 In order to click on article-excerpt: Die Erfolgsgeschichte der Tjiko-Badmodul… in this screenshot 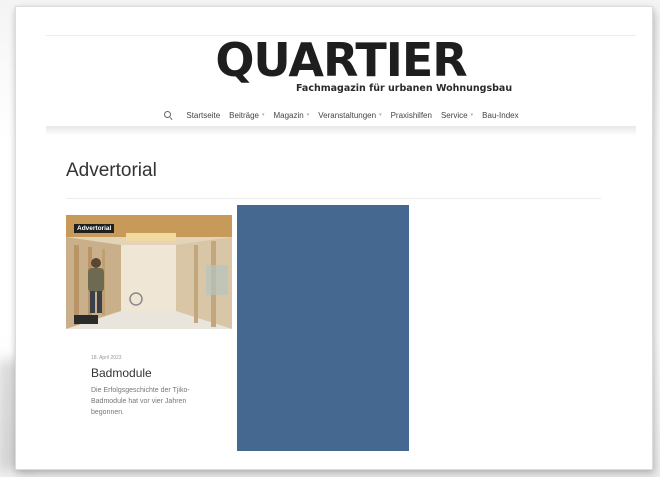, I will do `click(140, 401)`.